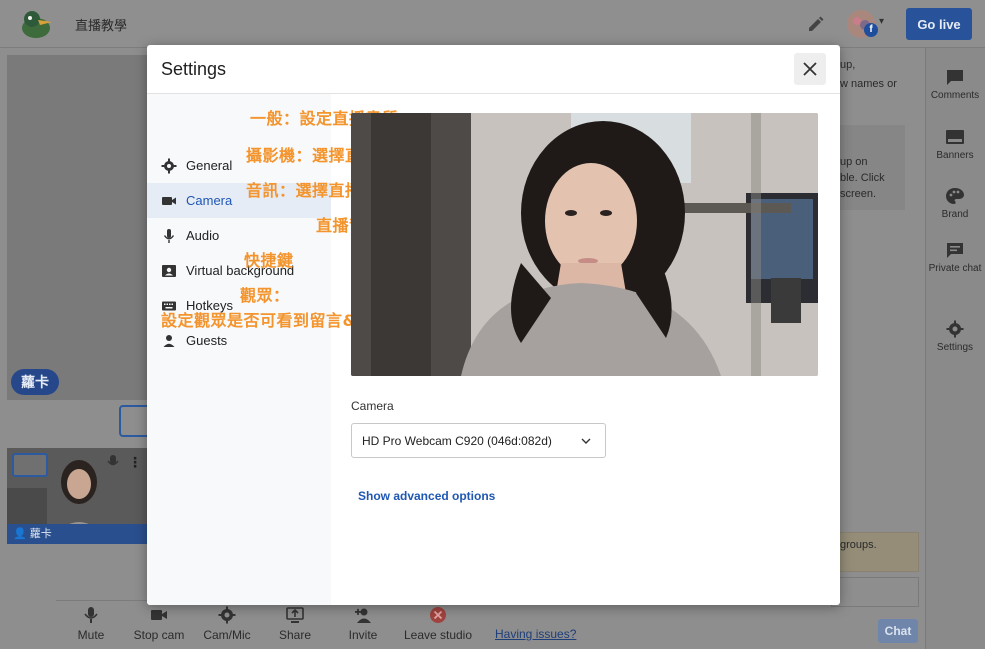 The height and width of the screenshot is (649, 985). I want to click on pencil-icon, so click(816, 24).